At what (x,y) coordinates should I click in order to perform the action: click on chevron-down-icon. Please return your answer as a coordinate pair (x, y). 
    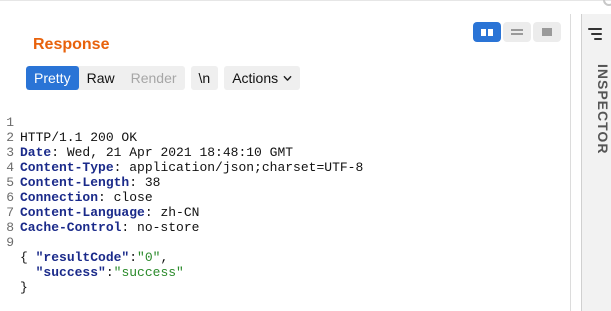
    Looking at the image, I should click on (287, 78).